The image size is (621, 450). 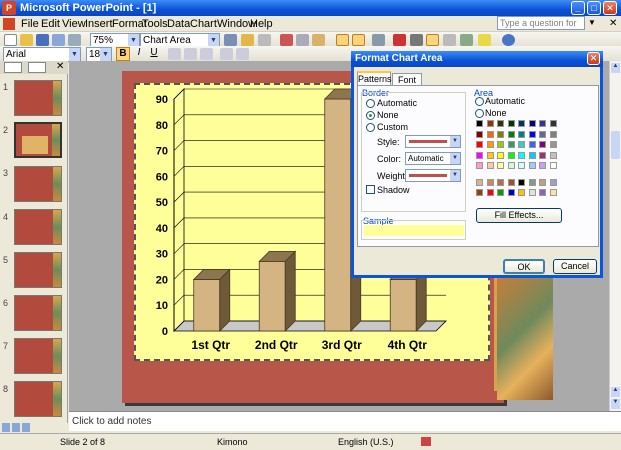 What do you see at coordinates (508, 40) in the screenshot?
I see `help-icon` at bounding box center [508, 40].